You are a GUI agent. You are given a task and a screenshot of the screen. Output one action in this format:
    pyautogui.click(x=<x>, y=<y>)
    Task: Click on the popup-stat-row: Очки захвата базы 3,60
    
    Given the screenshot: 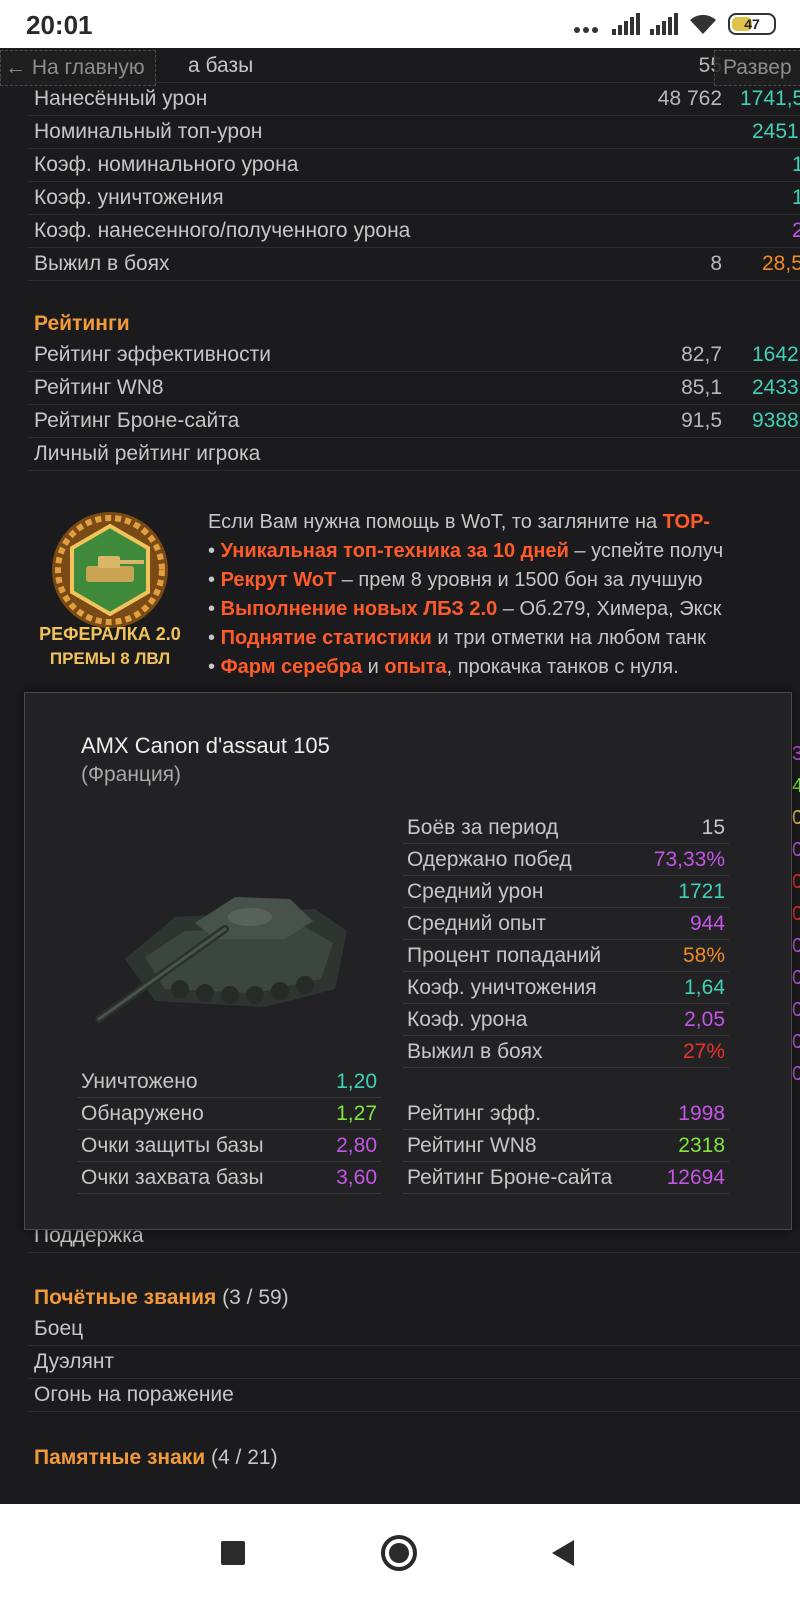 What is the action you would take?
    pyautogui.click(x=229, y=1178)
    